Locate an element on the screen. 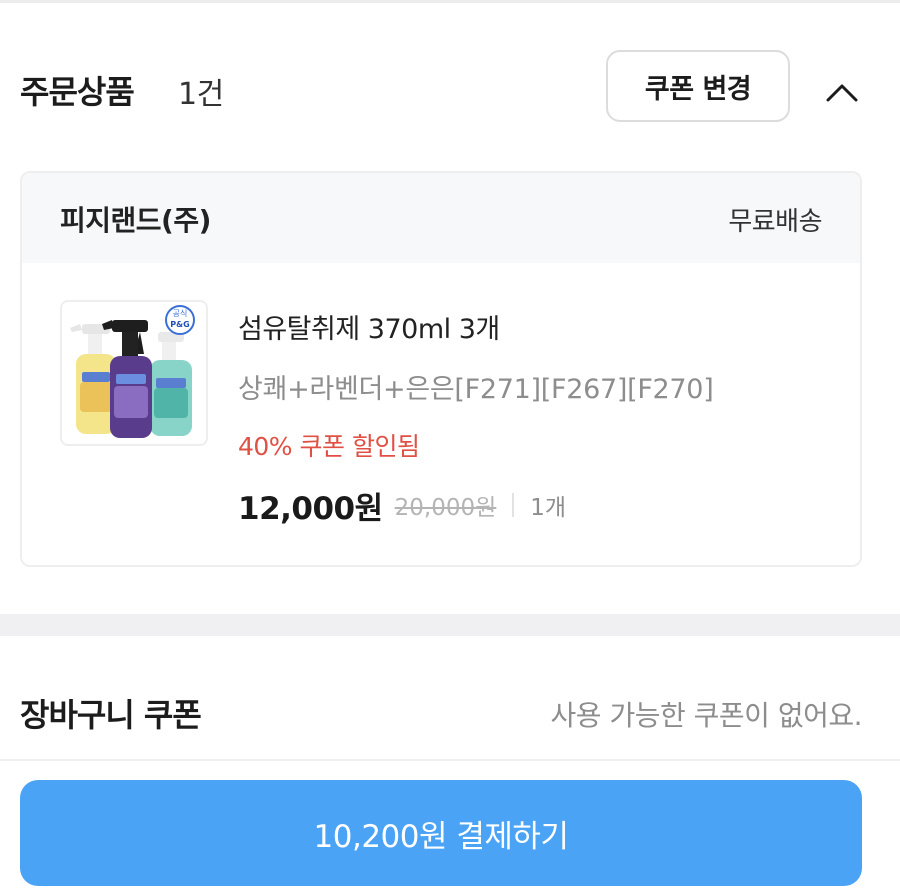 The height and width of the screenshot is (896, 900). coupon-change-button: 쿠폰 변경 is located at coordinates (698, 86).